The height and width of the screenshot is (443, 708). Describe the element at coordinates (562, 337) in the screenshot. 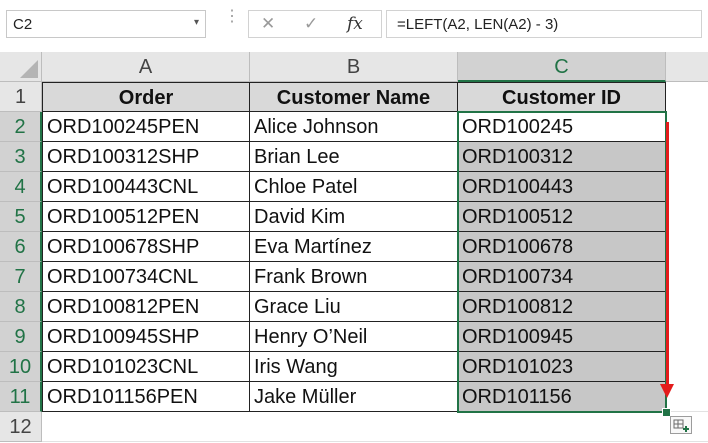

I see `cell-c9: ORD100945` at that location.